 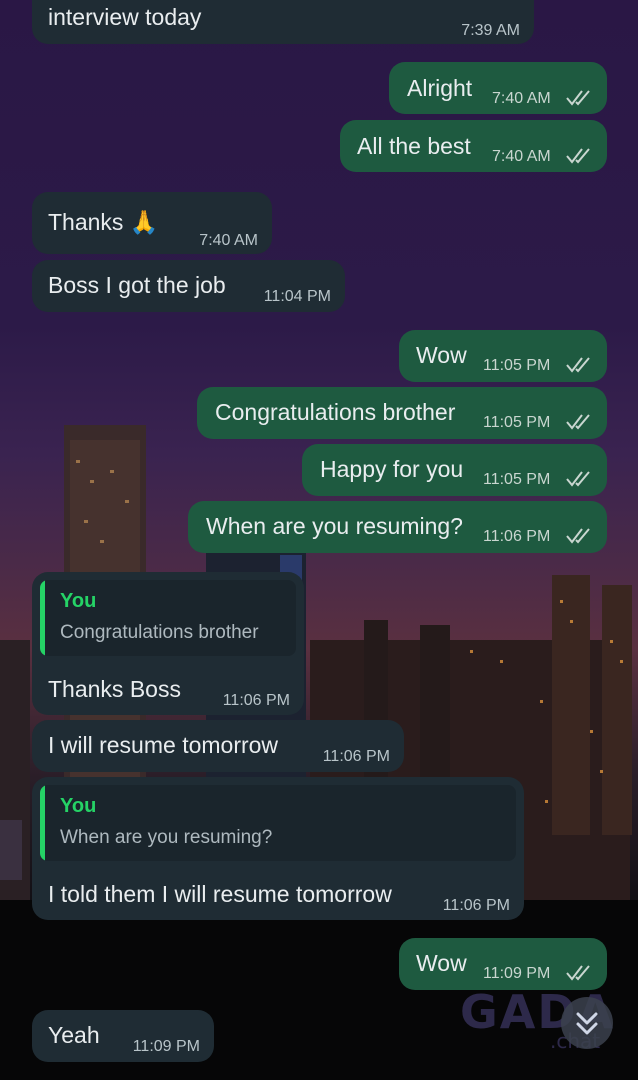 I want to click on message-bubble-incoming: Boss I got the job 11:04 PM, so click(x=188, y=286).